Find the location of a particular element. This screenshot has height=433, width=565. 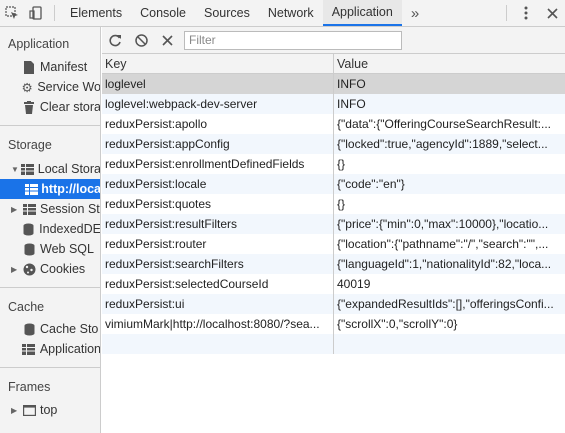

storage-toolbar is located at coordinates (333, 40).